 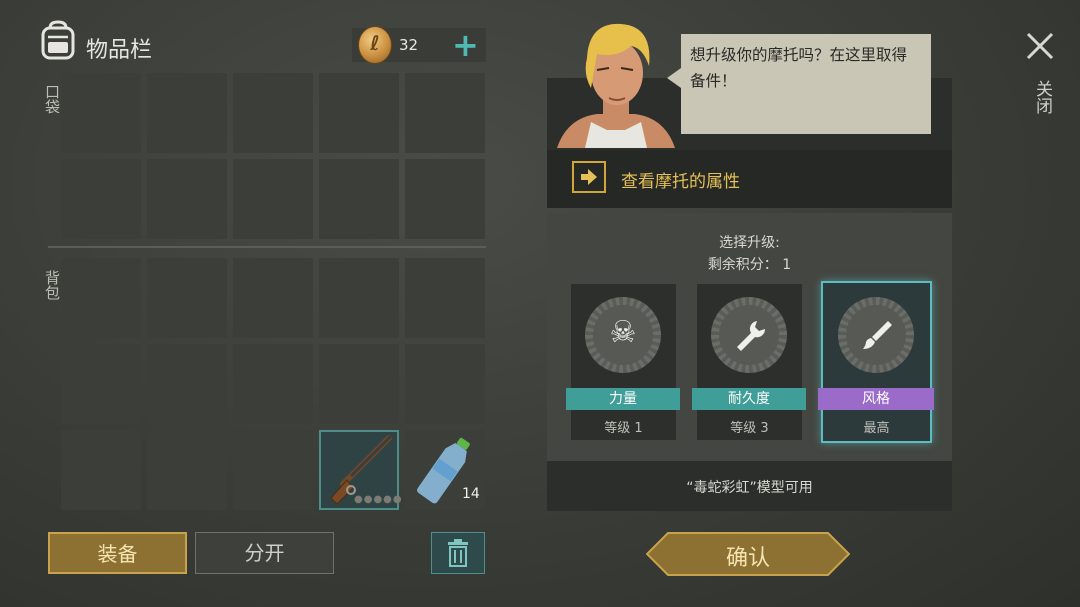 I want to click on section-divider, so click(x=267, y=247).